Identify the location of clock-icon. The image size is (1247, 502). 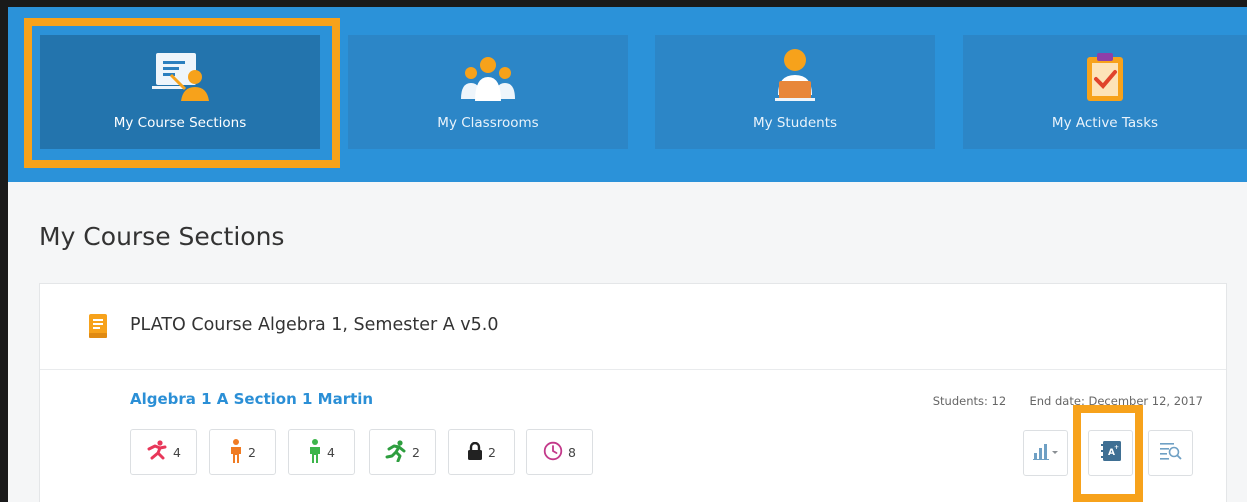
(553, 452).